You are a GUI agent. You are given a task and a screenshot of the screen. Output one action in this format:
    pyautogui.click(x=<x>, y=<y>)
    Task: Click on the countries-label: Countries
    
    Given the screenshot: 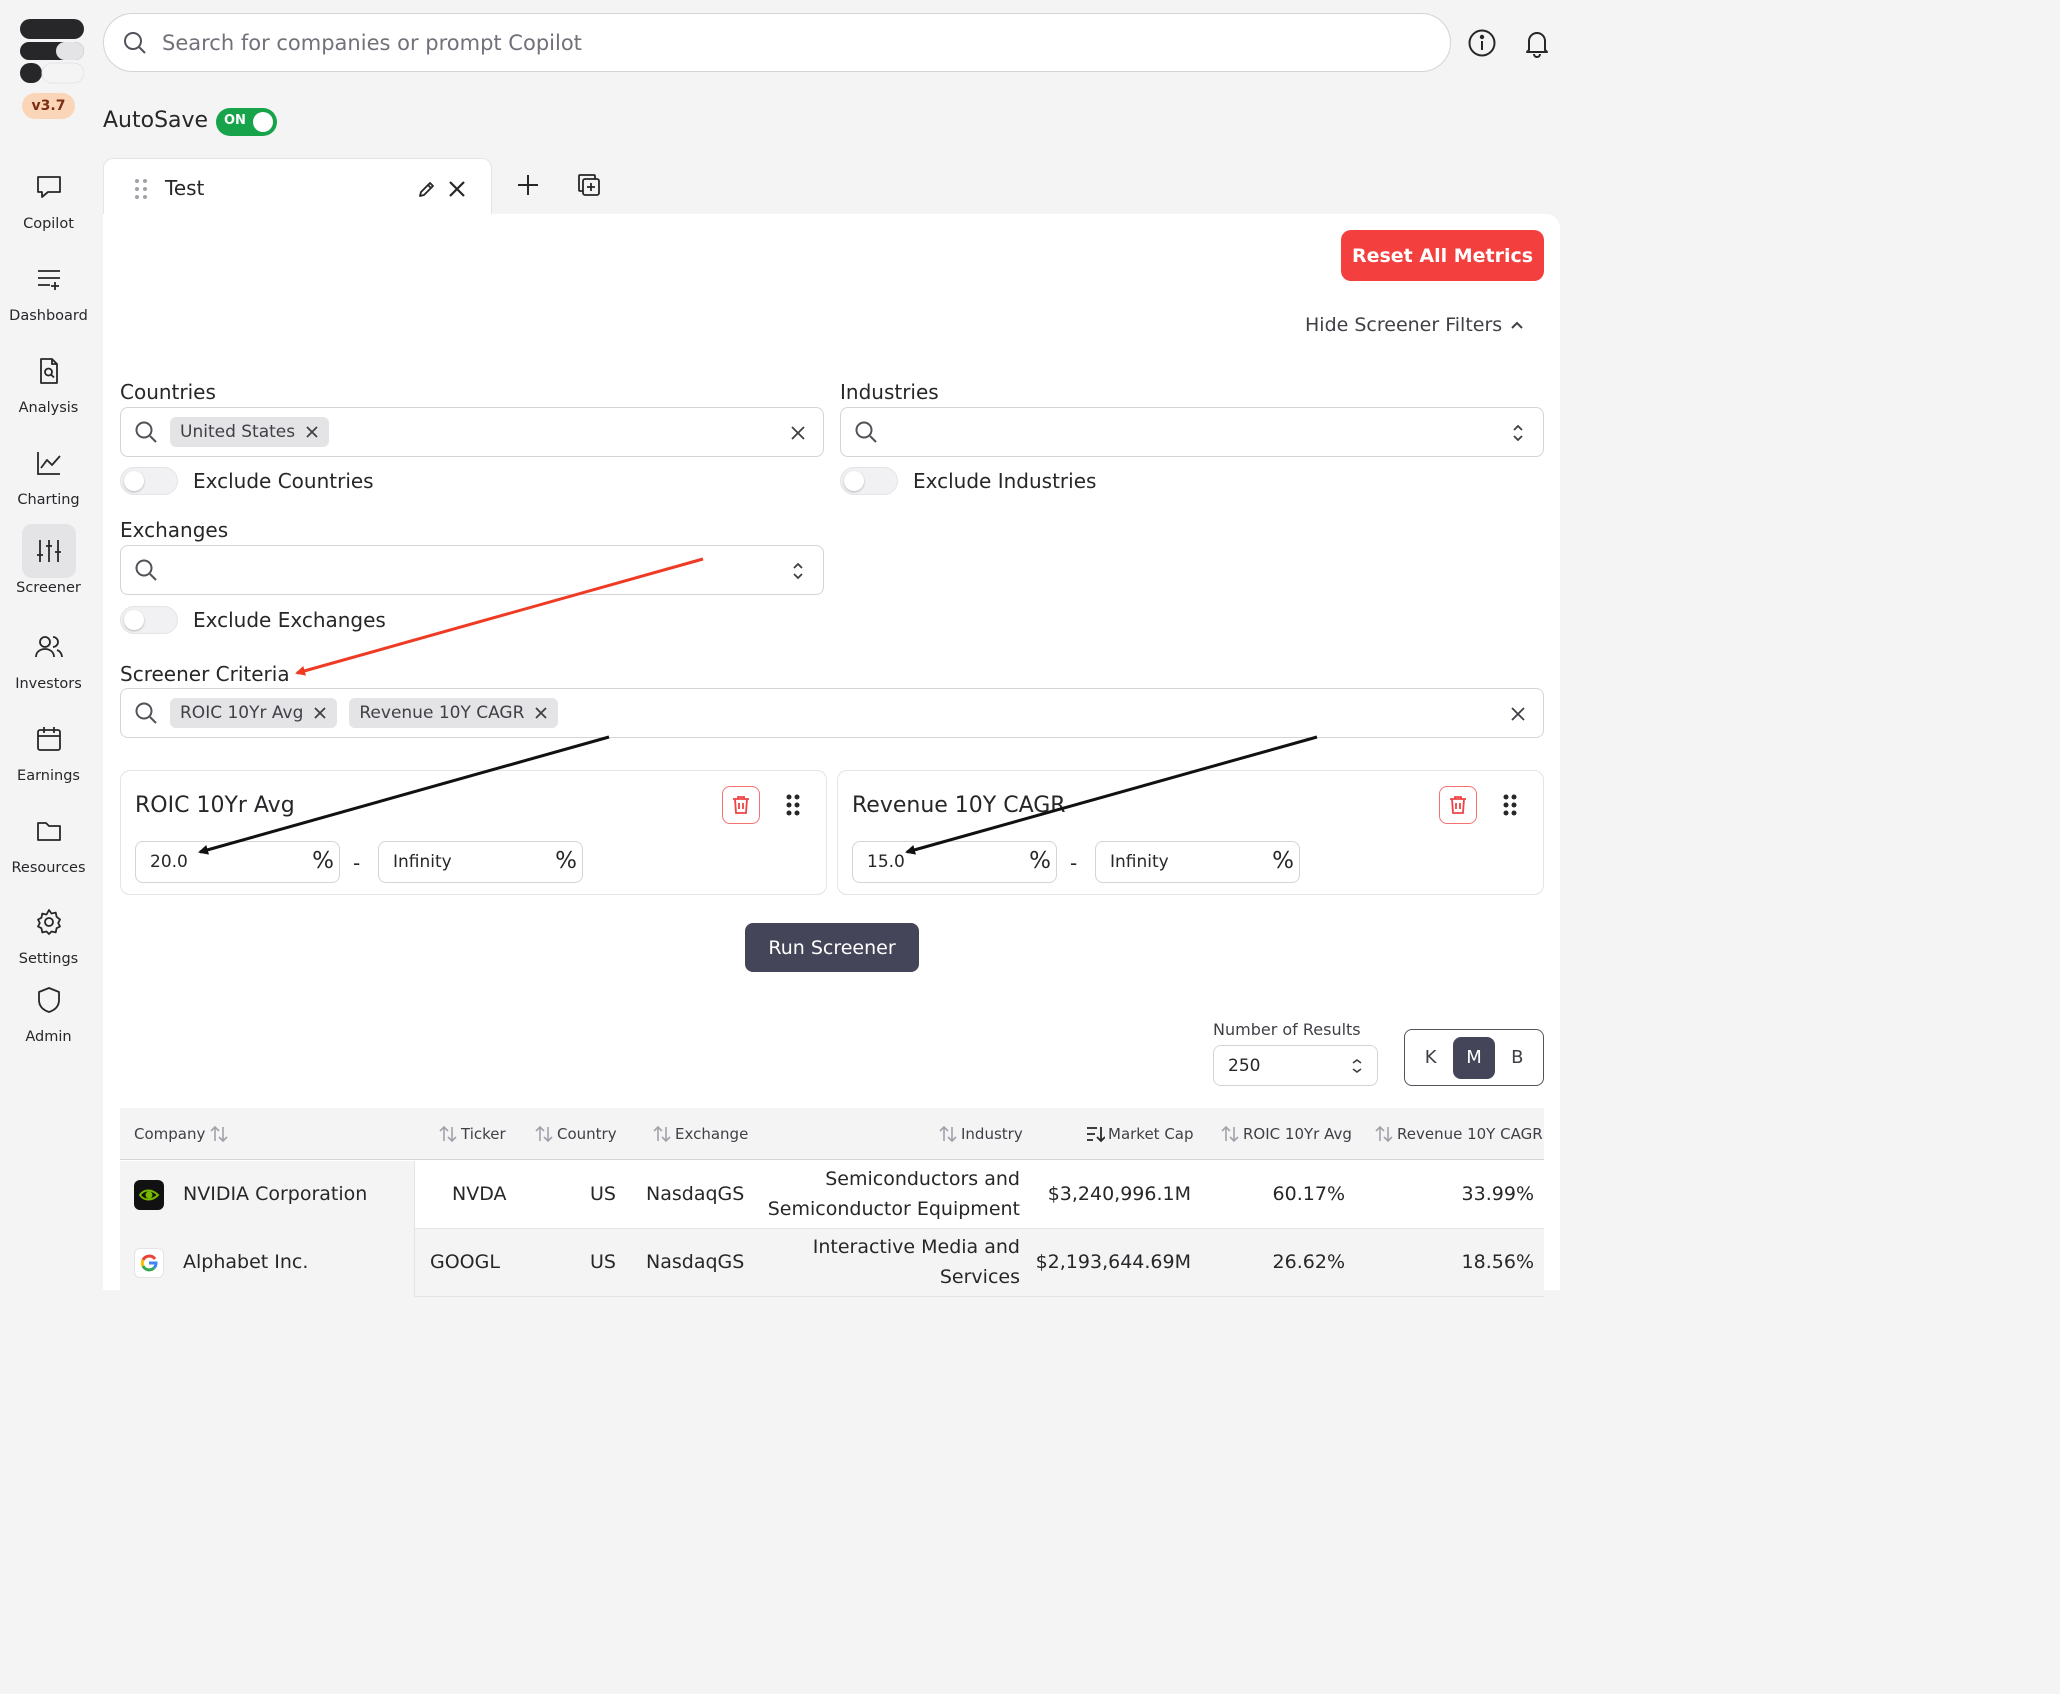 What is the action you would take?
    pyautogui.click(x=168, y=392)
    